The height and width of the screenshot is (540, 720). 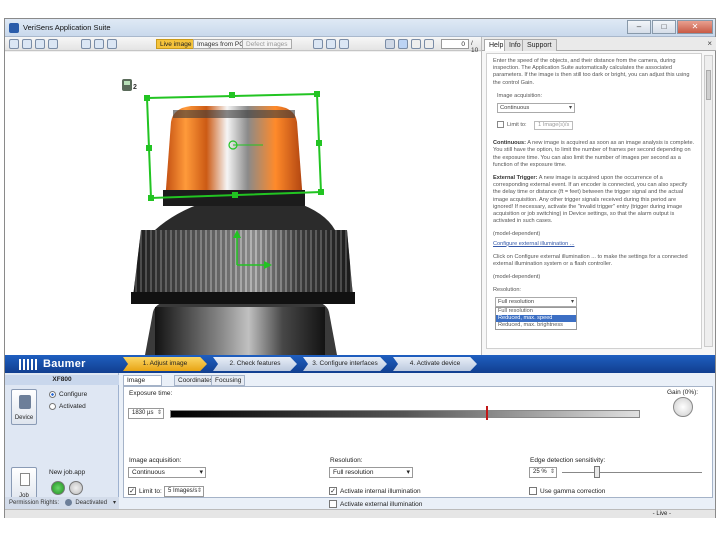 I want to click on internal-check-icon: ✓, so click(x=333, y=491).